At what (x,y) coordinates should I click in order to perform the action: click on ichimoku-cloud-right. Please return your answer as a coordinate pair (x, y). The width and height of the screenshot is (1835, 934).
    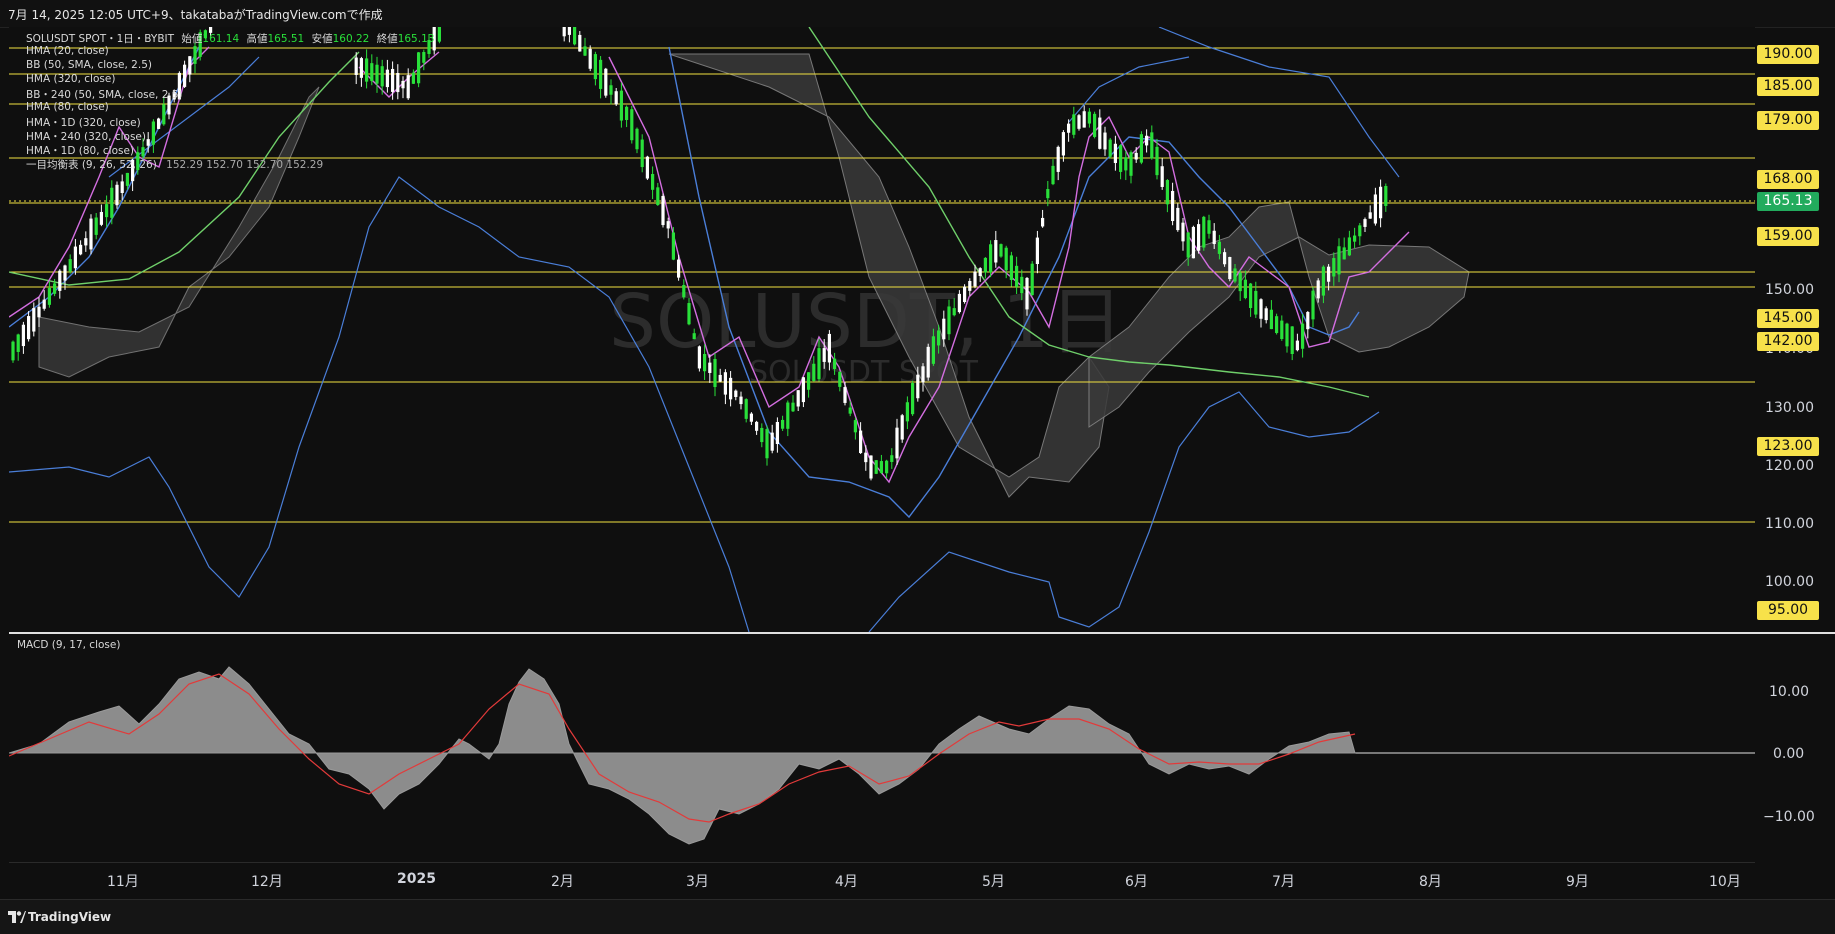
    Looking at the image, I should click on (1279, 314).